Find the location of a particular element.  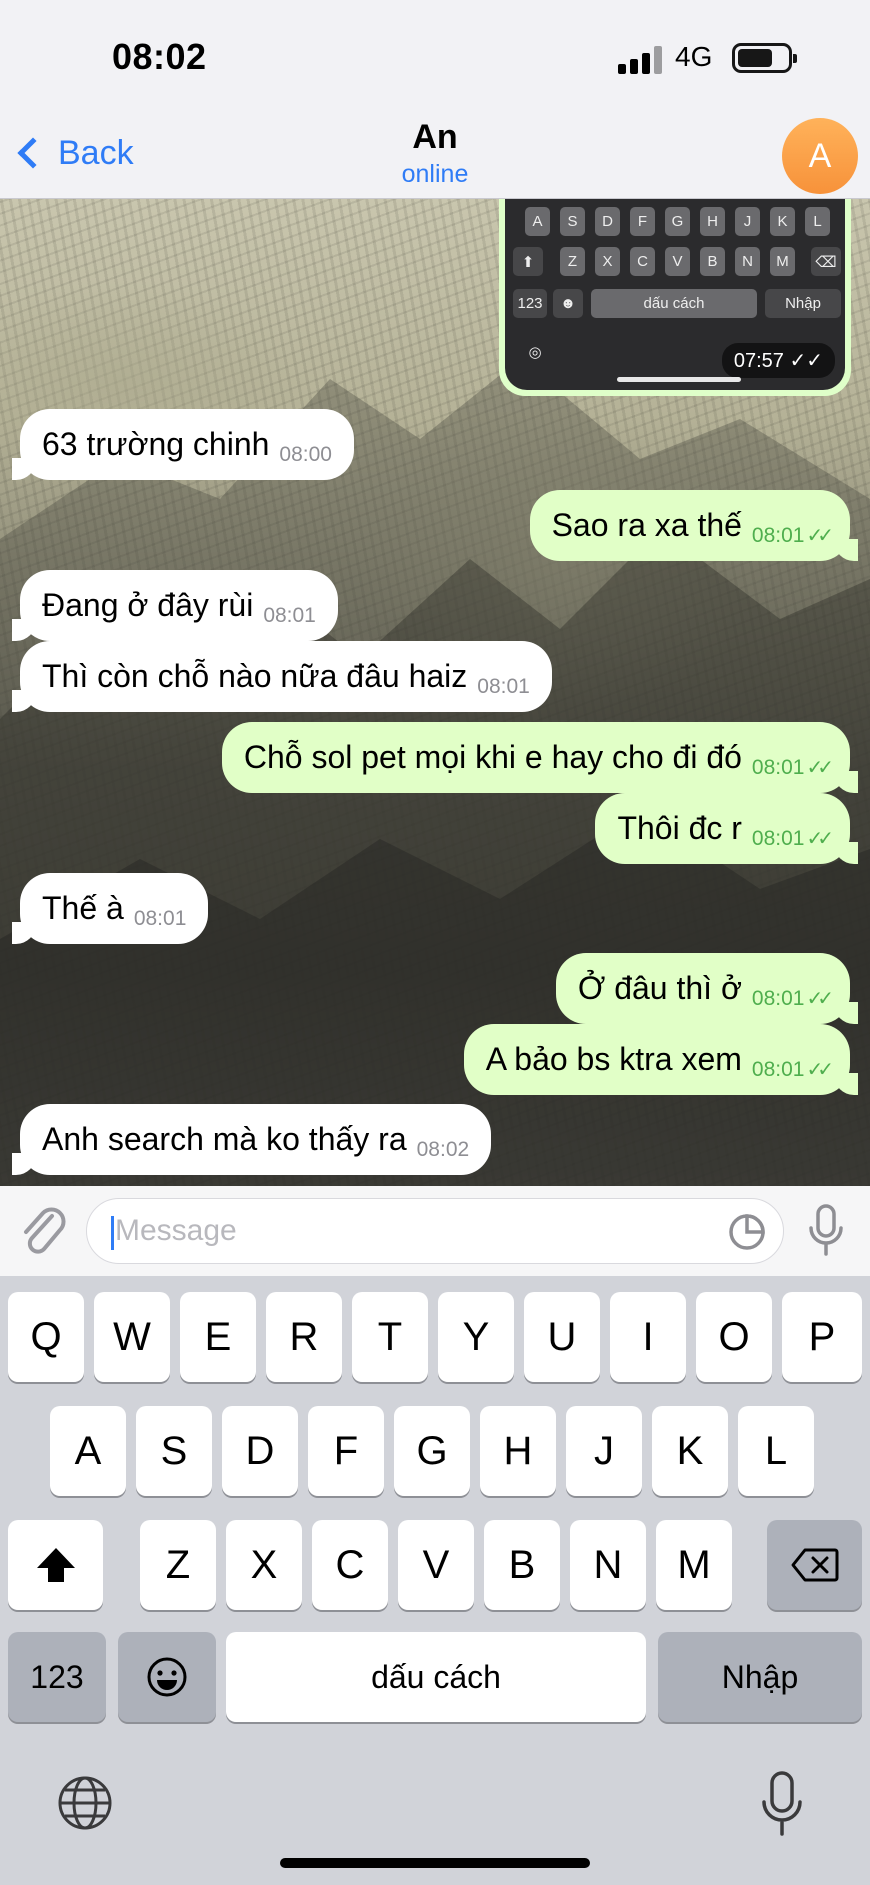

key-n: N is located at coordinates (608, 1565).